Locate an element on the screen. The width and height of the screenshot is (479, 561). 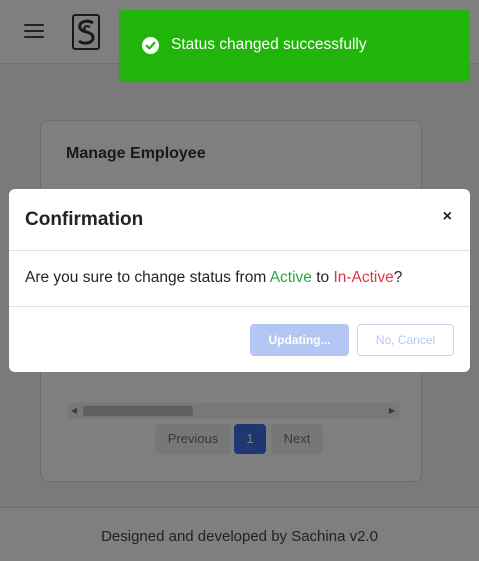
to-status: In-Active is located at coordinates (363, 277).